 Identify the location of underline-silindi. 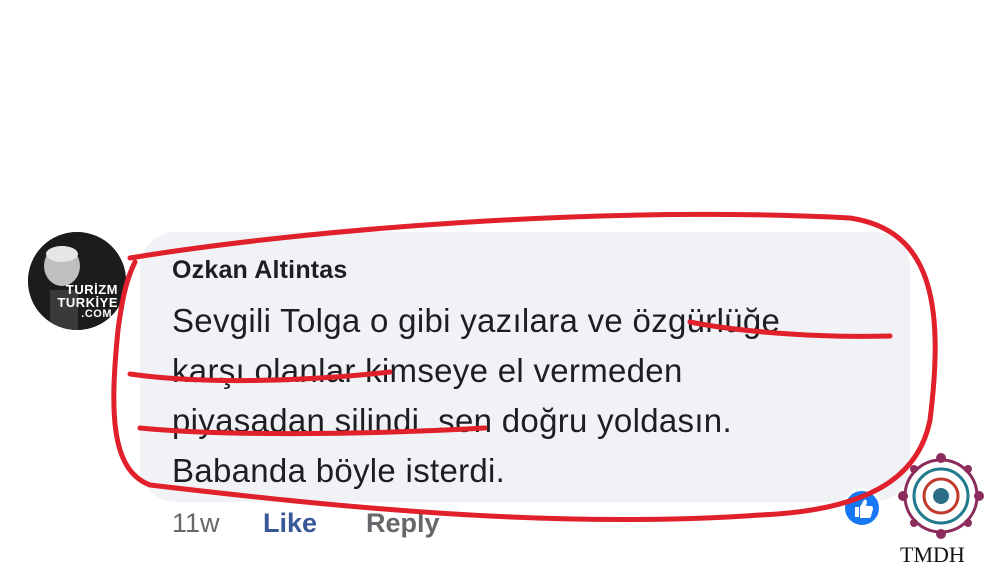
(312, 431).